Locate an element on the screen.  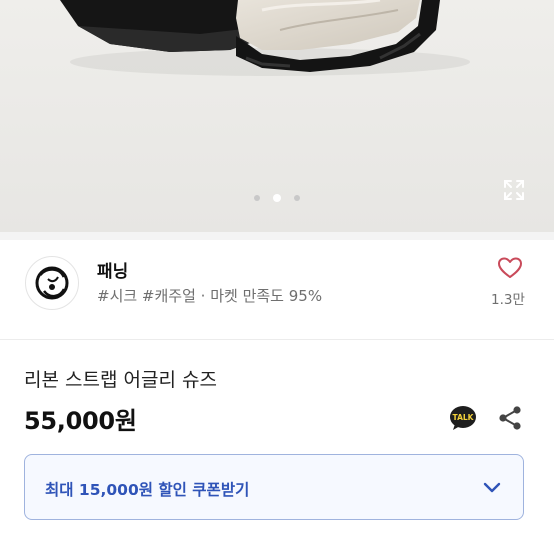
like-button is located at coordinates (510, 270).